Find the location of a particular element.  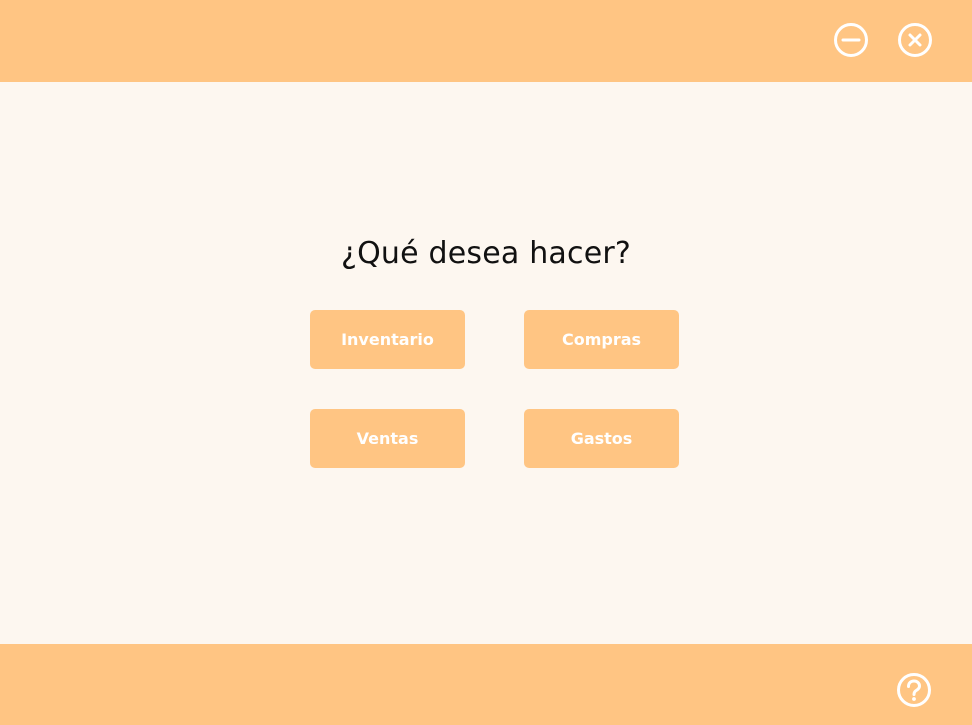

x-circle-icon is located at coordinates (915, 40).